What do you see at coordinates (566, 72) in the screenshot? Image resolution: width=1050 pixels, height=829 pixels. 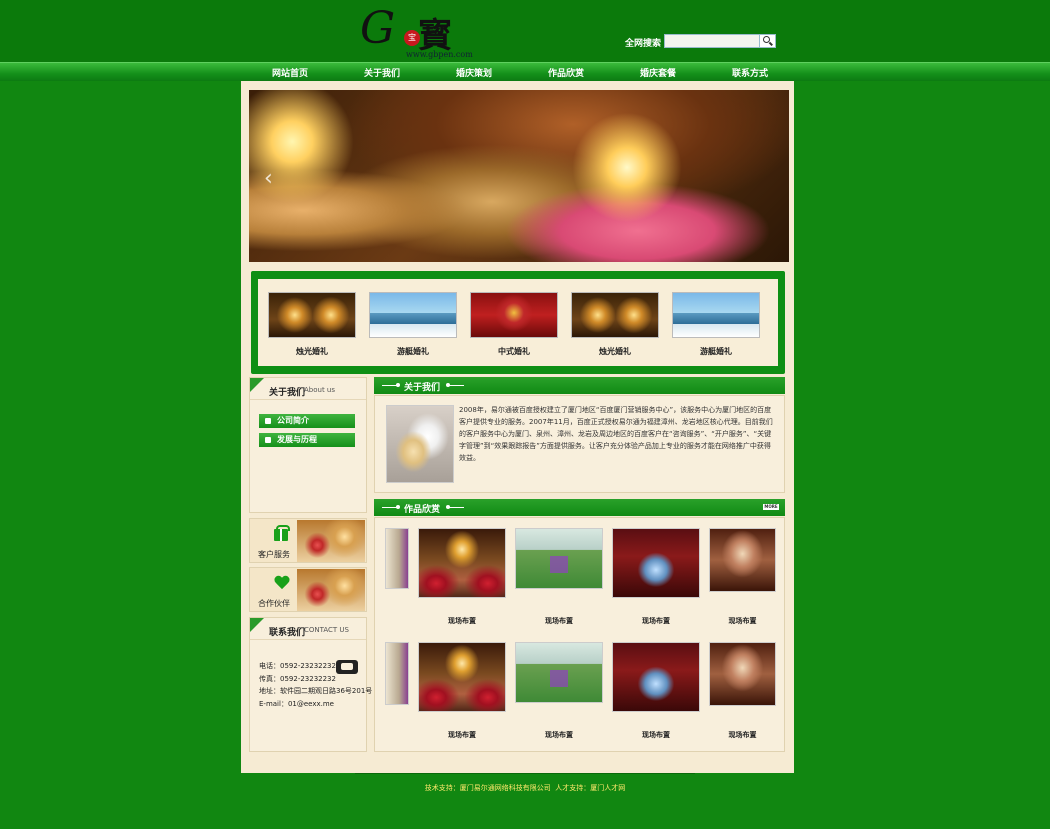 I see `nav-works: 作品欣赏` at bounding box center [566, 72].